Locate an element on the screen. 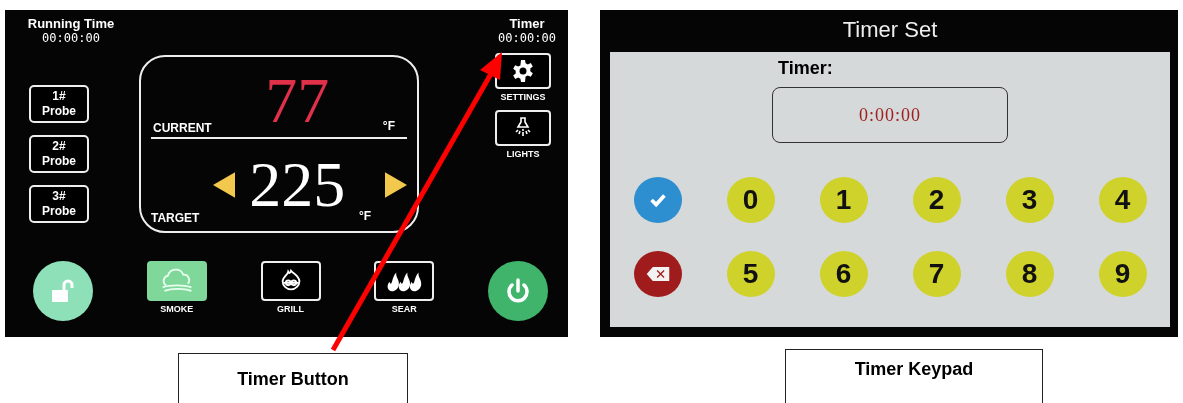  current-unit: °F is located at coordinates (388, 126).